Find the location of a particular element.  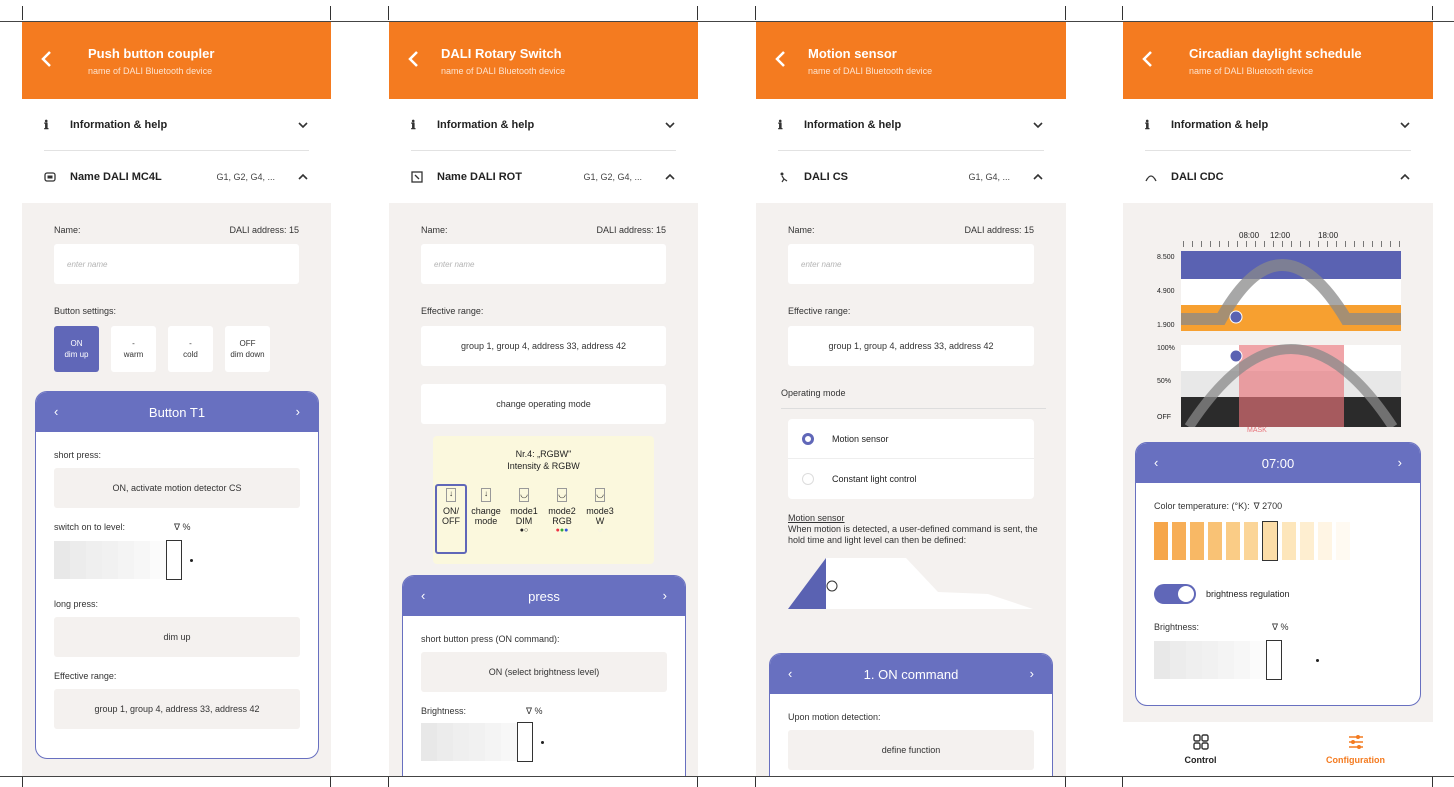

device-name: DALI CS is located at coordinates (826, 177).